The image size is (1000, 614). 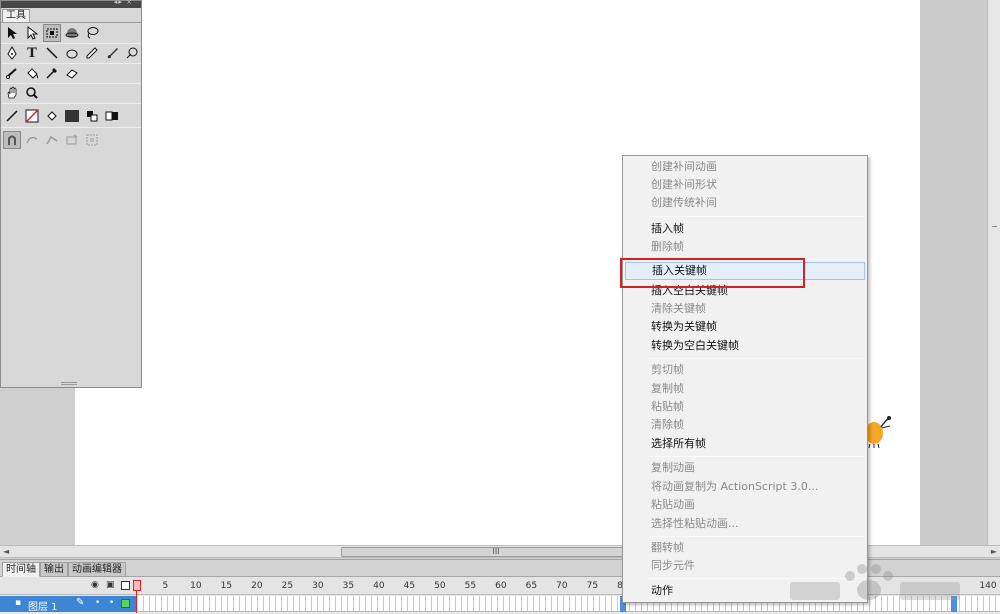 I want to click on ruler-label: 55, so click(x=470, y=586).